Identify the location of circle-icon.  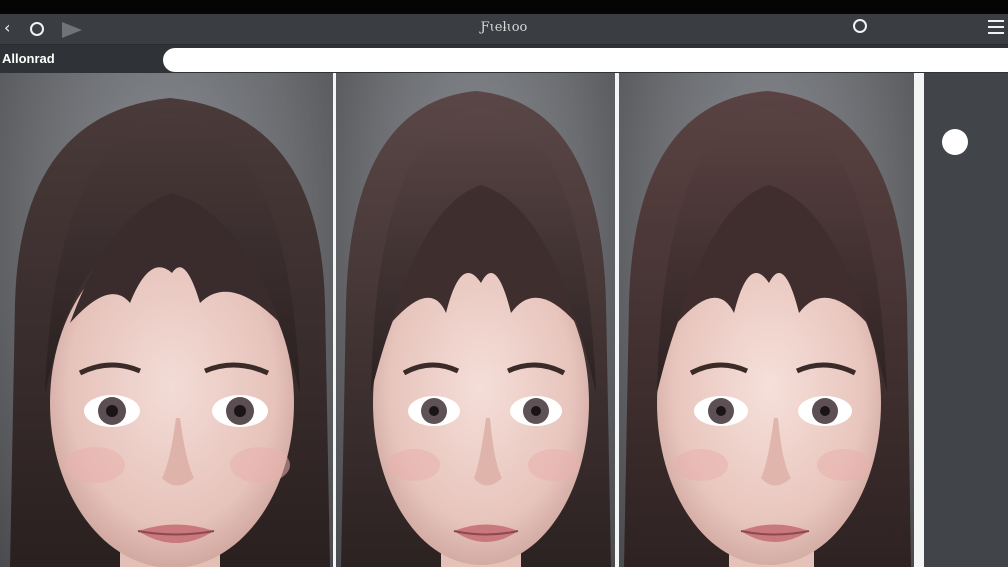
(860, 26).